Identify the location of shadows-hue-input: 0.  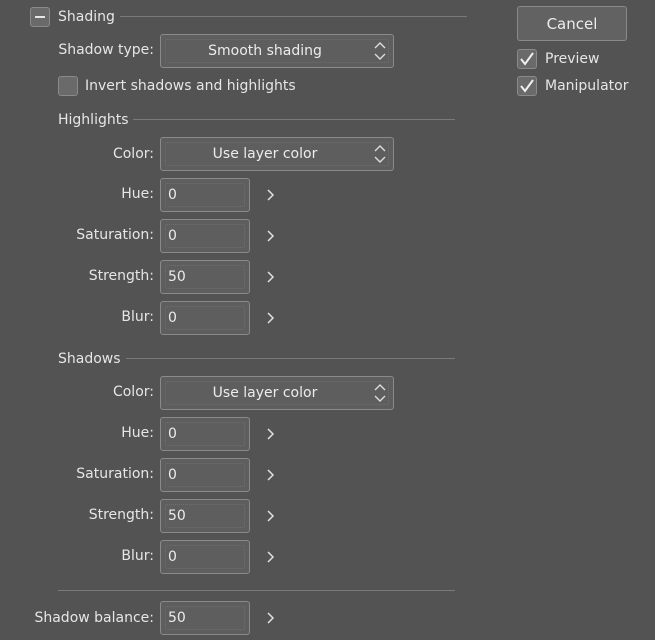
(205, 434).